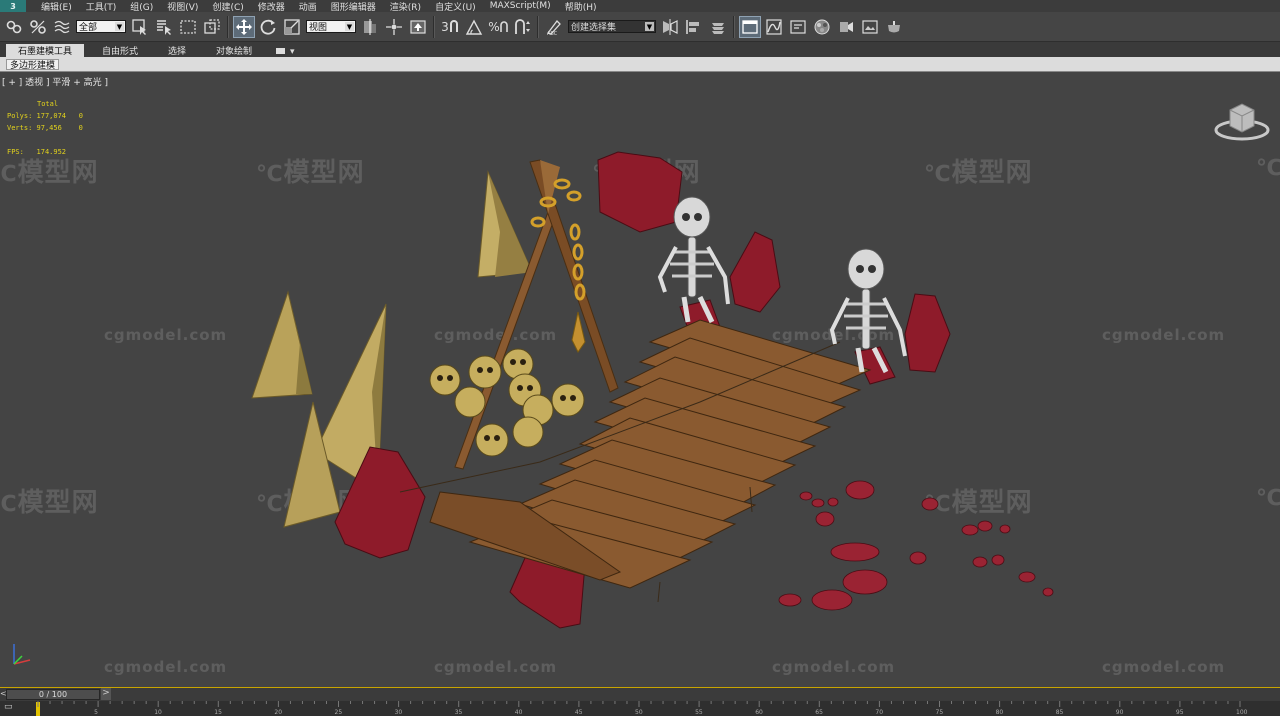 Image resolution: width=1280 pixels, height=716 pixels. I want to click on menu-views: 视图(V), so click(182, 6).